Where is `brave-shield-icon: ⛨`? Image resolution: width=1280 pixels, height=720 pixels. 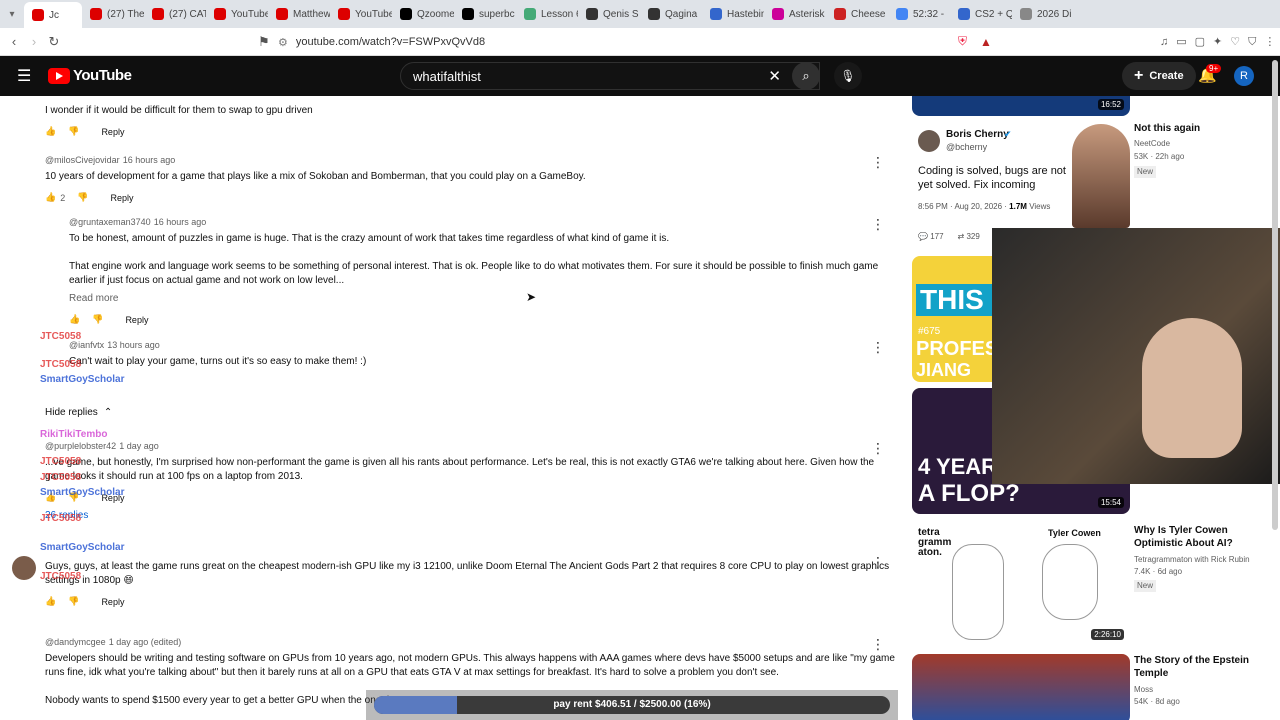 brave-shield-icon: ⛨ is located at coordinates (962, 41).